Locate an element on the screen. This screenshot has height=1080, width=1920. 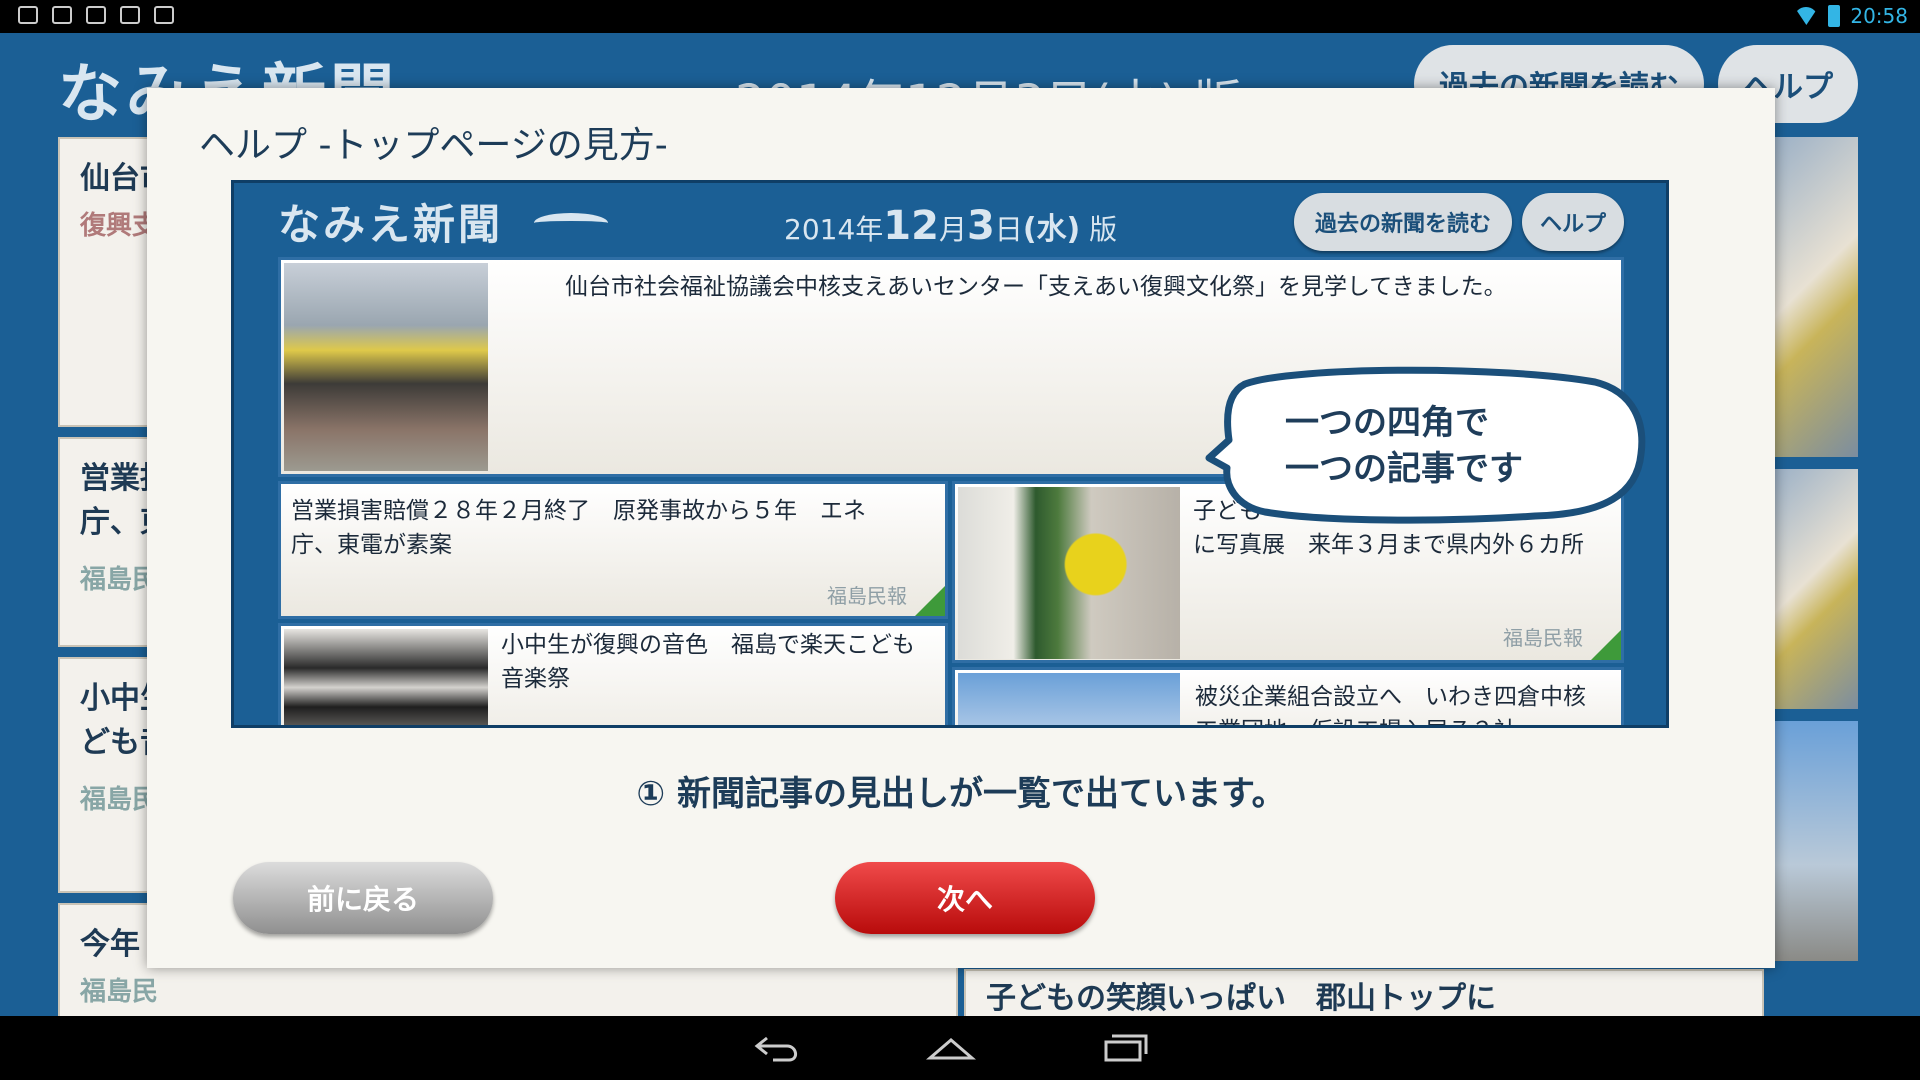
date-month: 12 is located at coordinates (911, 226).